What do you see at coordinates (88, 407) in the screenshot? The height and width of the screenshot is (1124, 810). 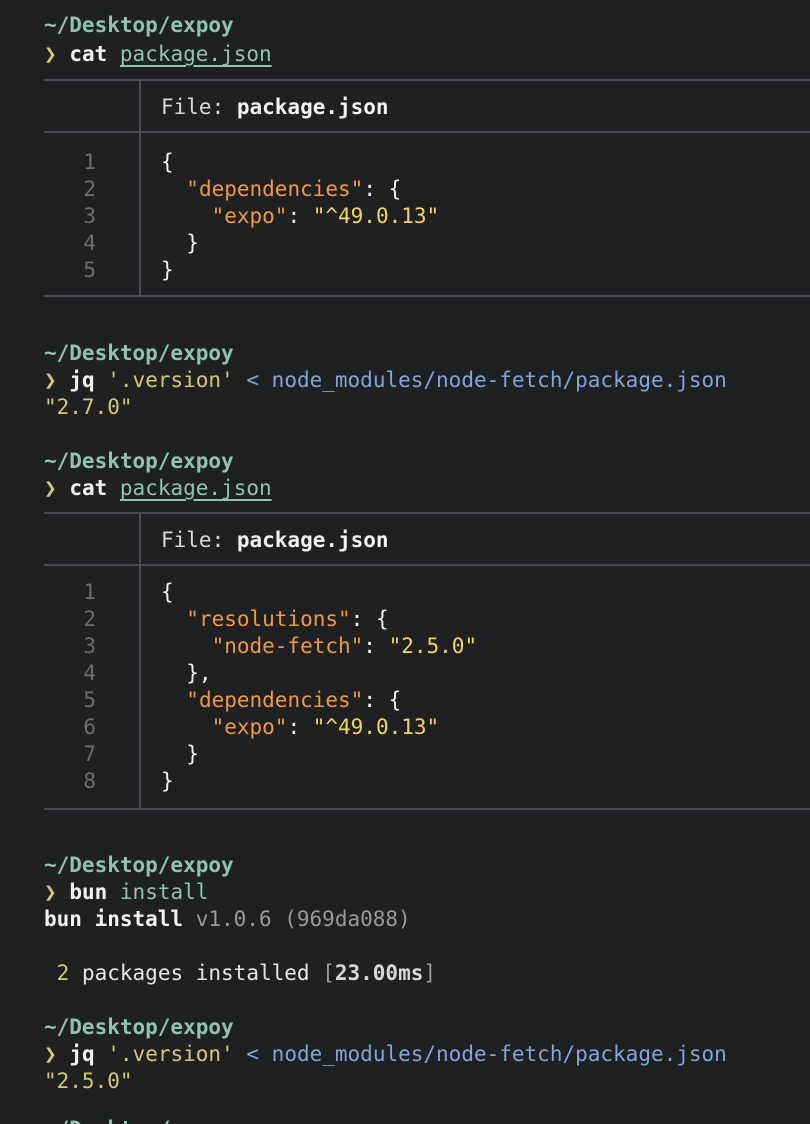 I see `command-output: "2.7.0"` at bounding box center [88, 407].